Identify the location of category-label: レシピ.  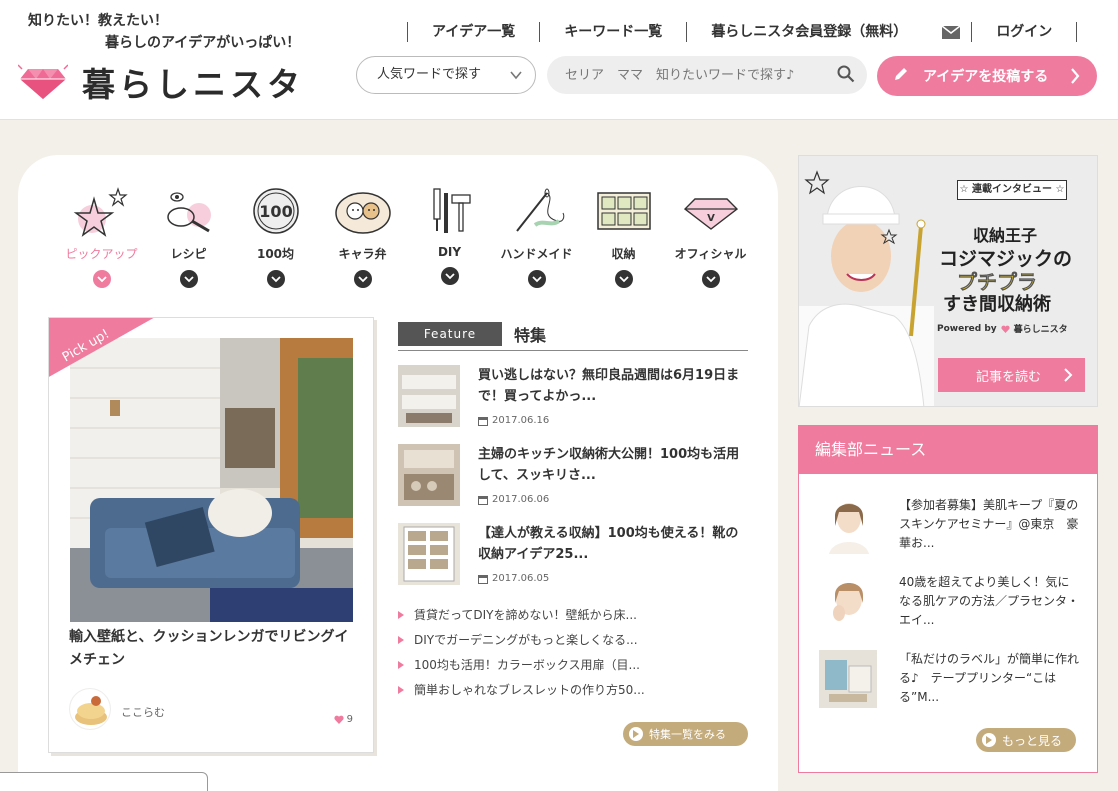
(188, 254).